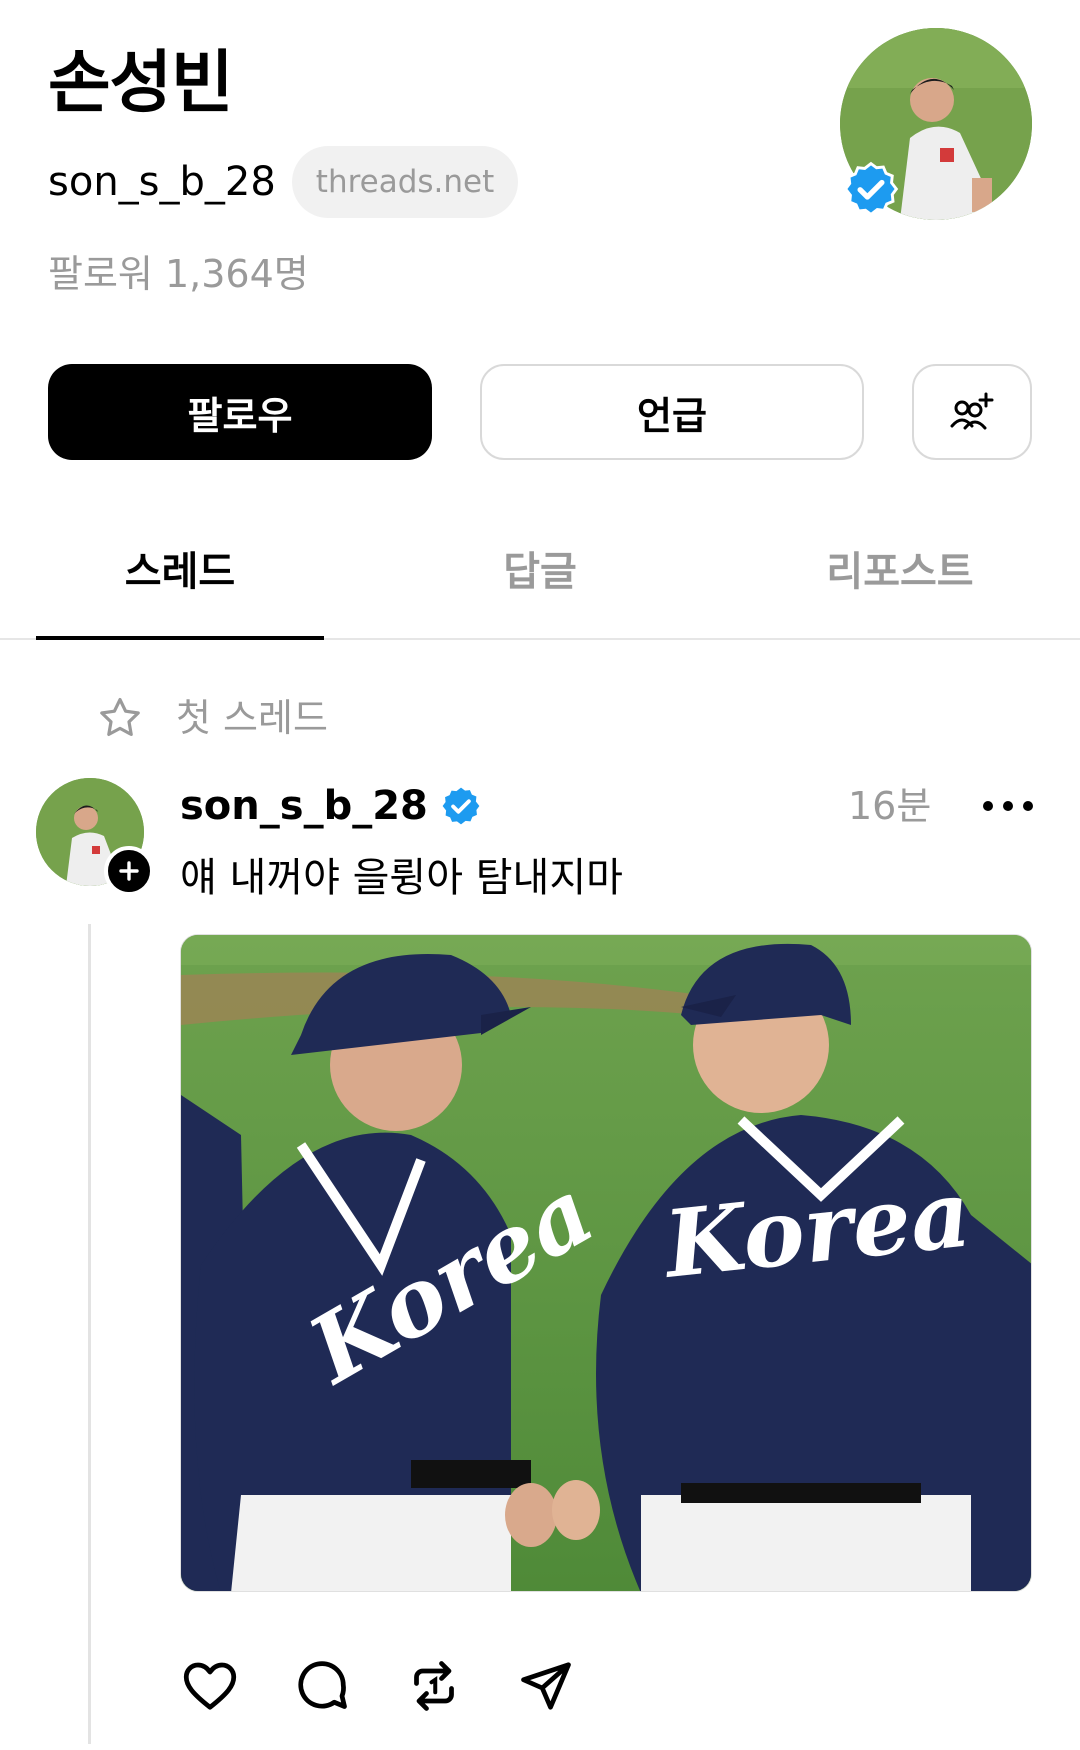 This screenshot has width=1080, height=1750. I want to click on heart-icon, so click(210, 1686).